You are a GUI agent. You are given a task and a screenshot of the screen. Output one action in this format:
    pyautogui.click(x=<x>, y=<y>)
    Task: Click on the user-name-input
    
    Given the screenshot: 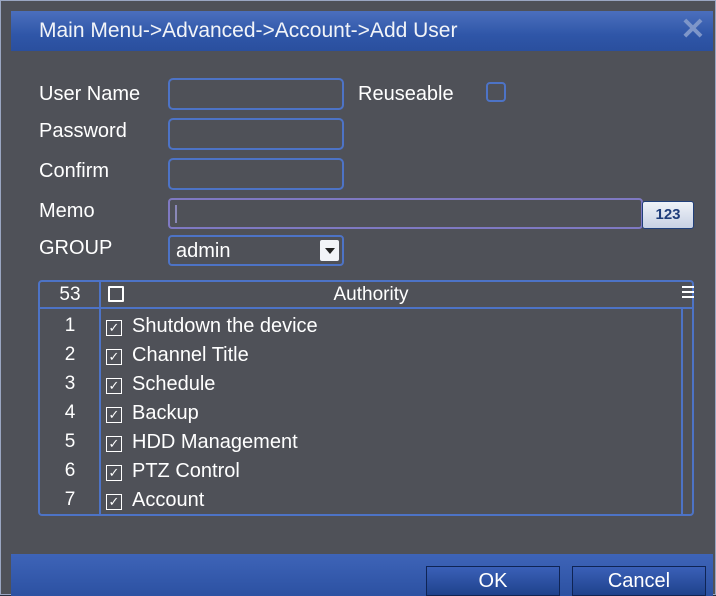 What is the action you would take?
    pyautogui.click(x=256, y=94)
    